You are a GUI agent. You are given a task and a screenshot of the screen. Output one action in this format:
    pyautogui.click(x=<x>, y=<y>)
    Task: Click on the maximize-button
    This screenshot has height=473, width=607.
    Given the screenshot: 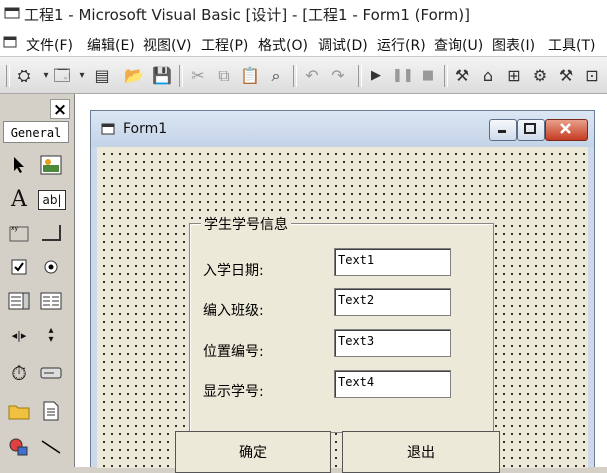 What is the action you would take?
    pyautogui.click(x=531, y=130)
    